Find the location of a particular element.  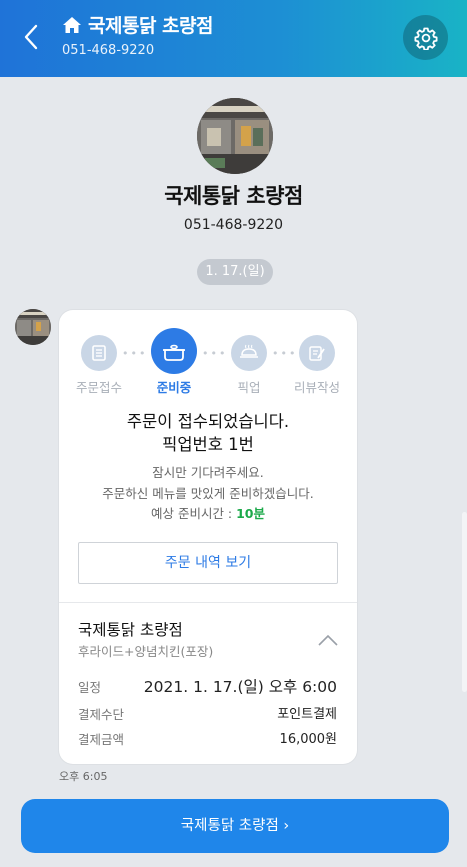

settings-button is located at coordinates (425, 37).